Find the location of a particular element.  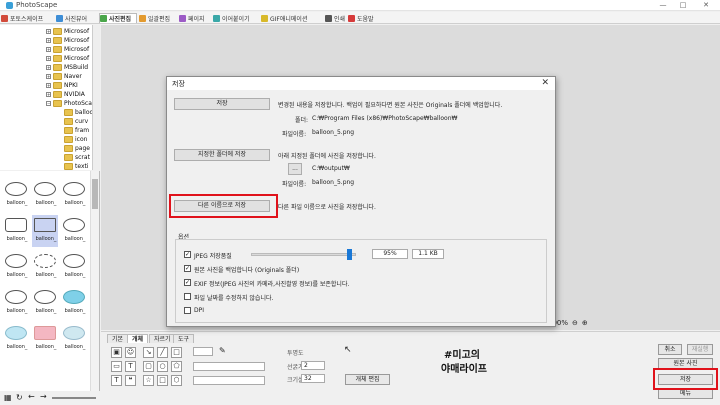

tree-item: − PhotoSca is located at coordinates (69, 103).